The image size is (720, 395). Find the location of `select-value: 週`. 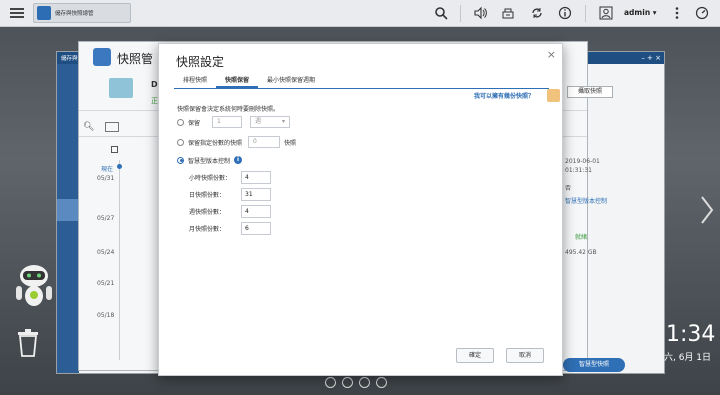

select-value: 週 is located at coordinates (258, 121).